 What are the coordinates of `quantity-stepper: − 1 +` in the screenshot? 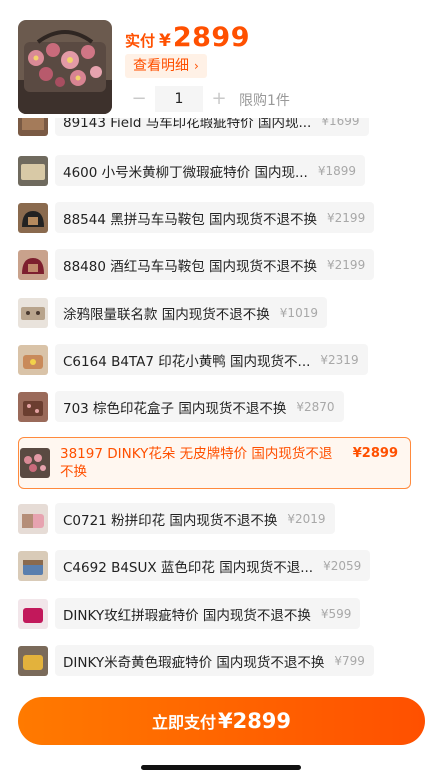 It's located at (179, 99).